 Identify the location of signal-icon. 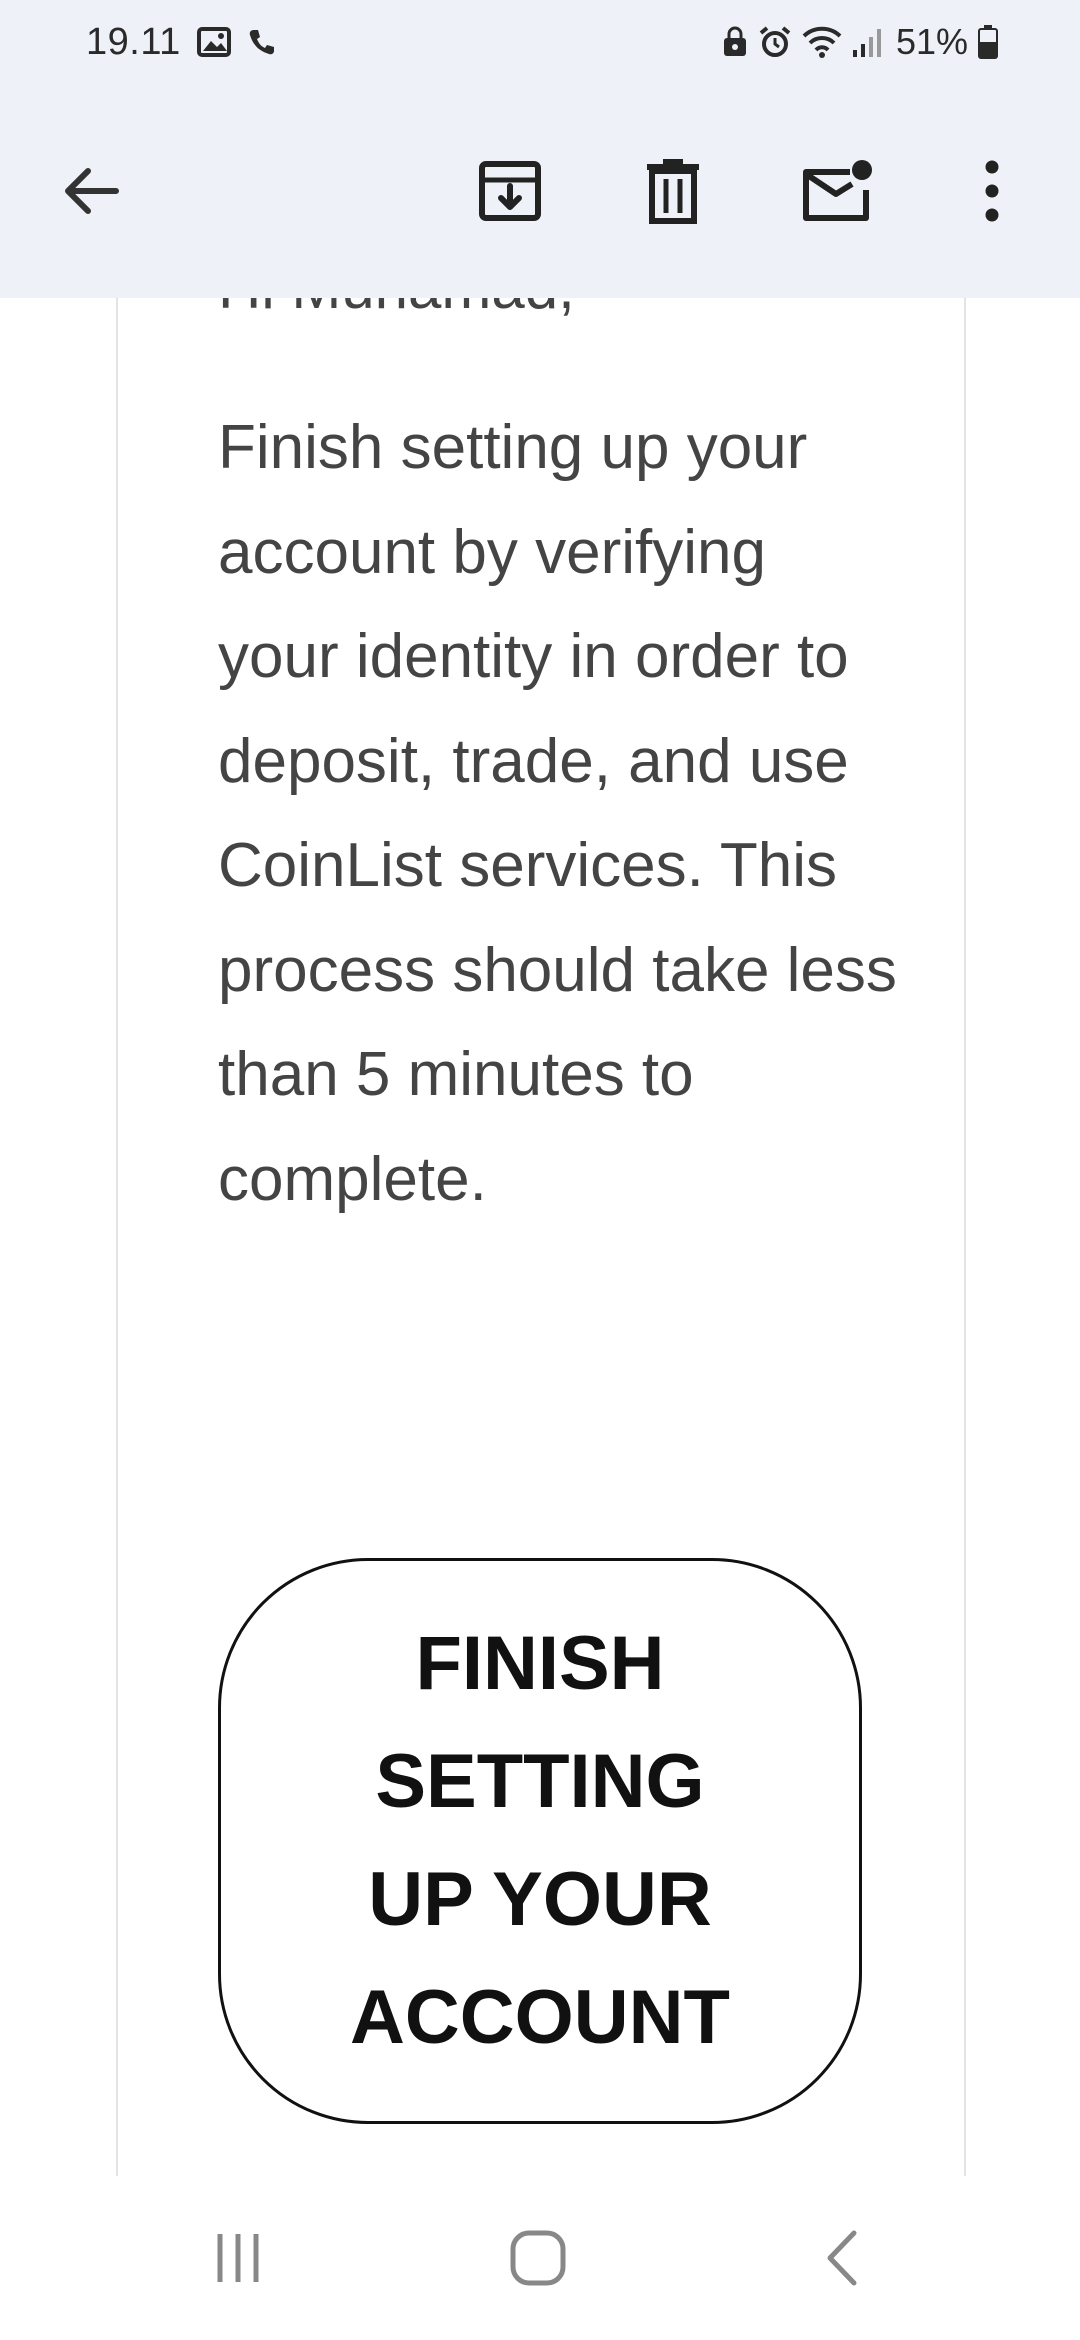
(866, 43).